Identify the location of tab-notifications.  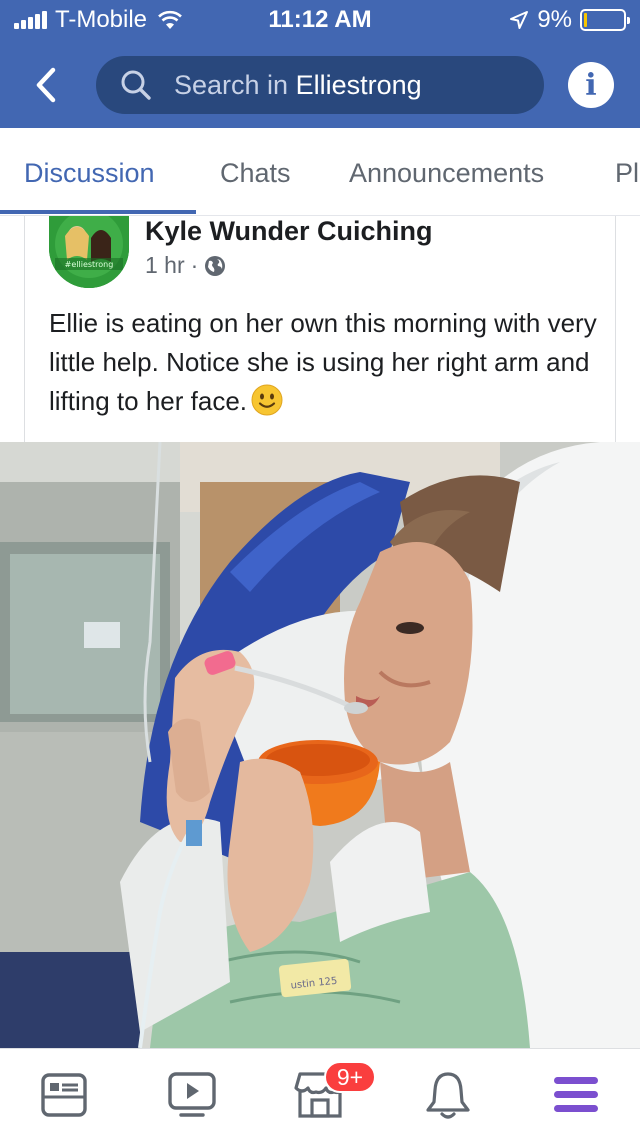
(448, 1095).